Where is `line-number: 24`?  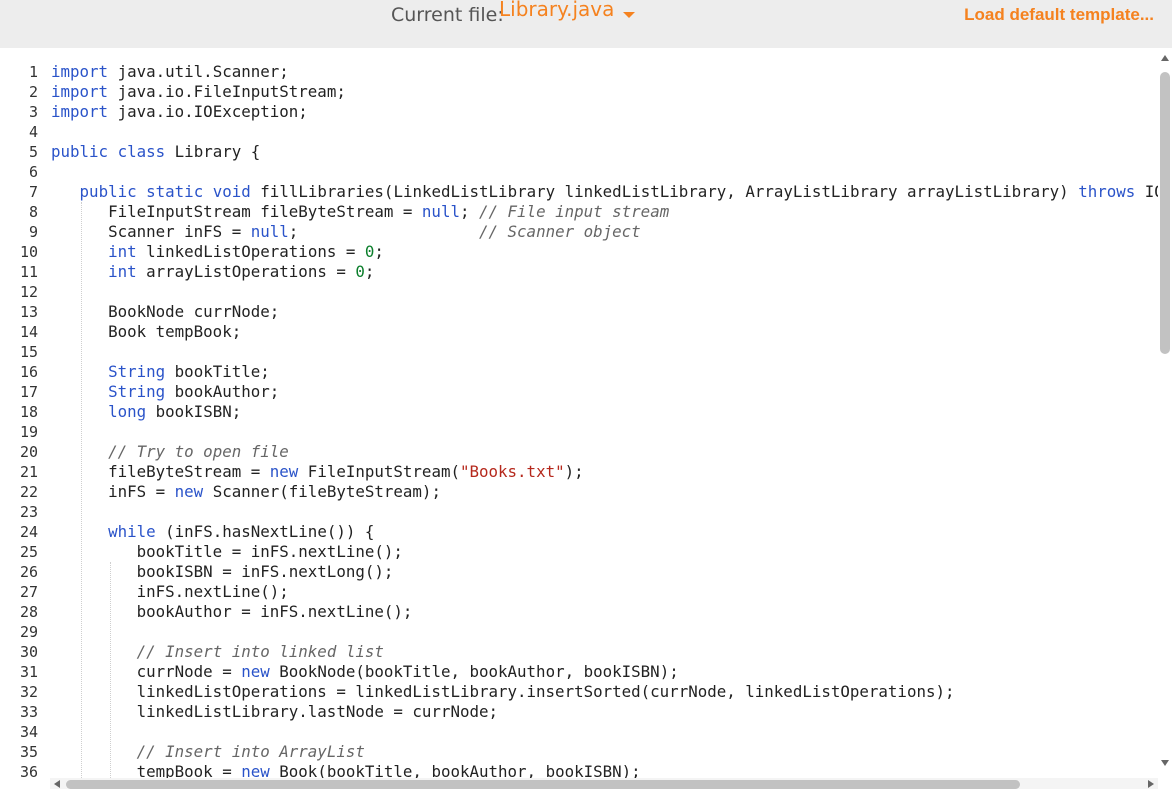
line-number: 24 is located at coordinates (28, 532).